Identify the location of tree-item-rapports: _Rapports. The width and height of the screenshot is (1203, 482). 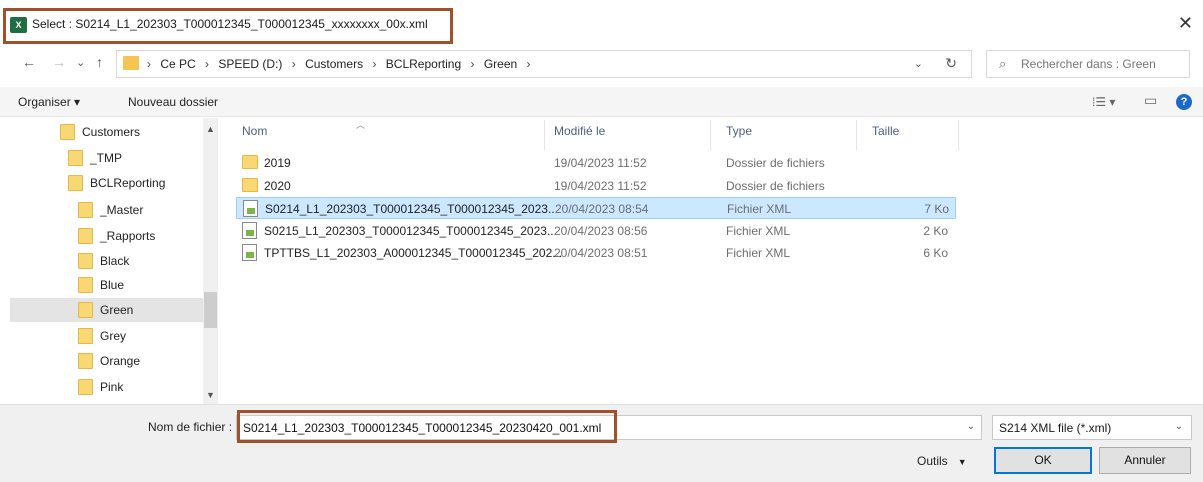
(142, 236).